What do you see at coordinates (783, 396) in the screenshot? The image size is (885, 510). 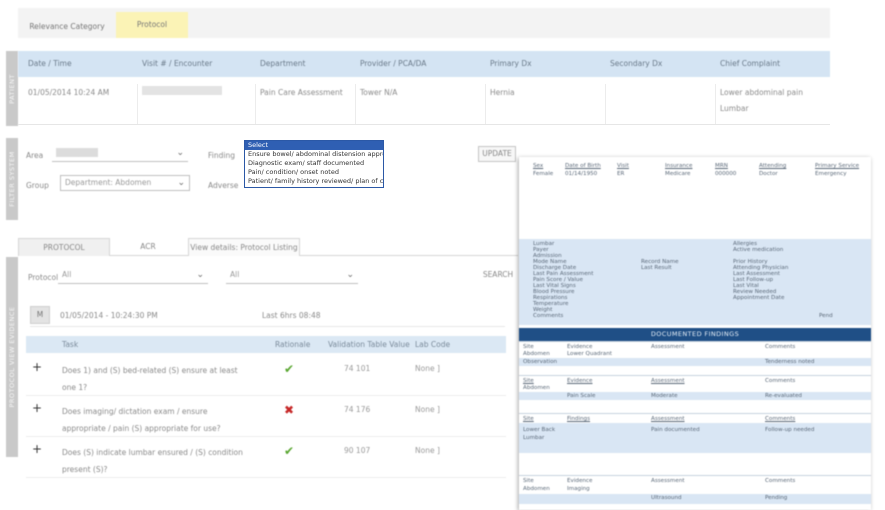 I see `doc-cell: Re-evaluated` at bounding box center [783, 396].